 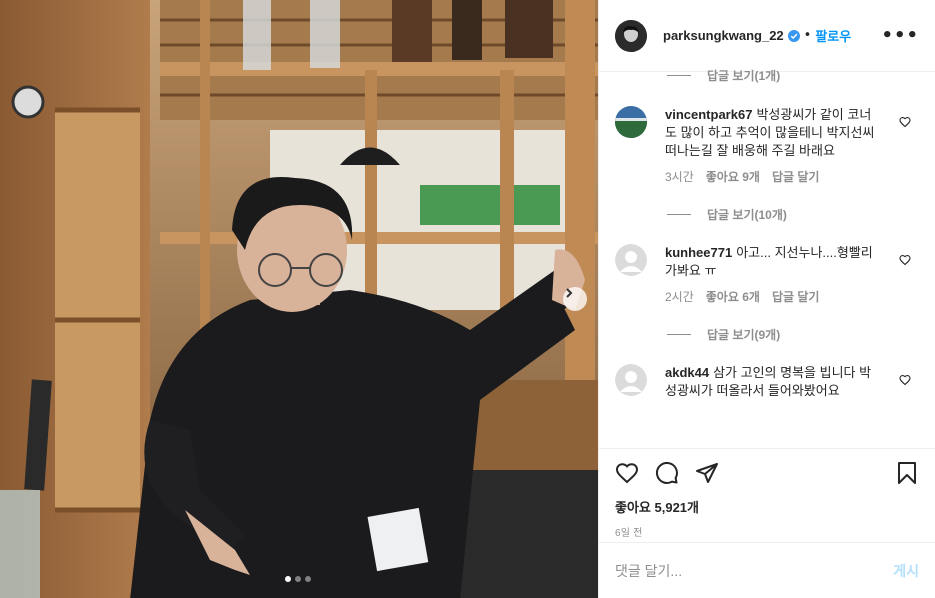 What do you see at coordinates (754, 570) in the screenshot?
I see `comment-input` at bounding box center [754, 570].